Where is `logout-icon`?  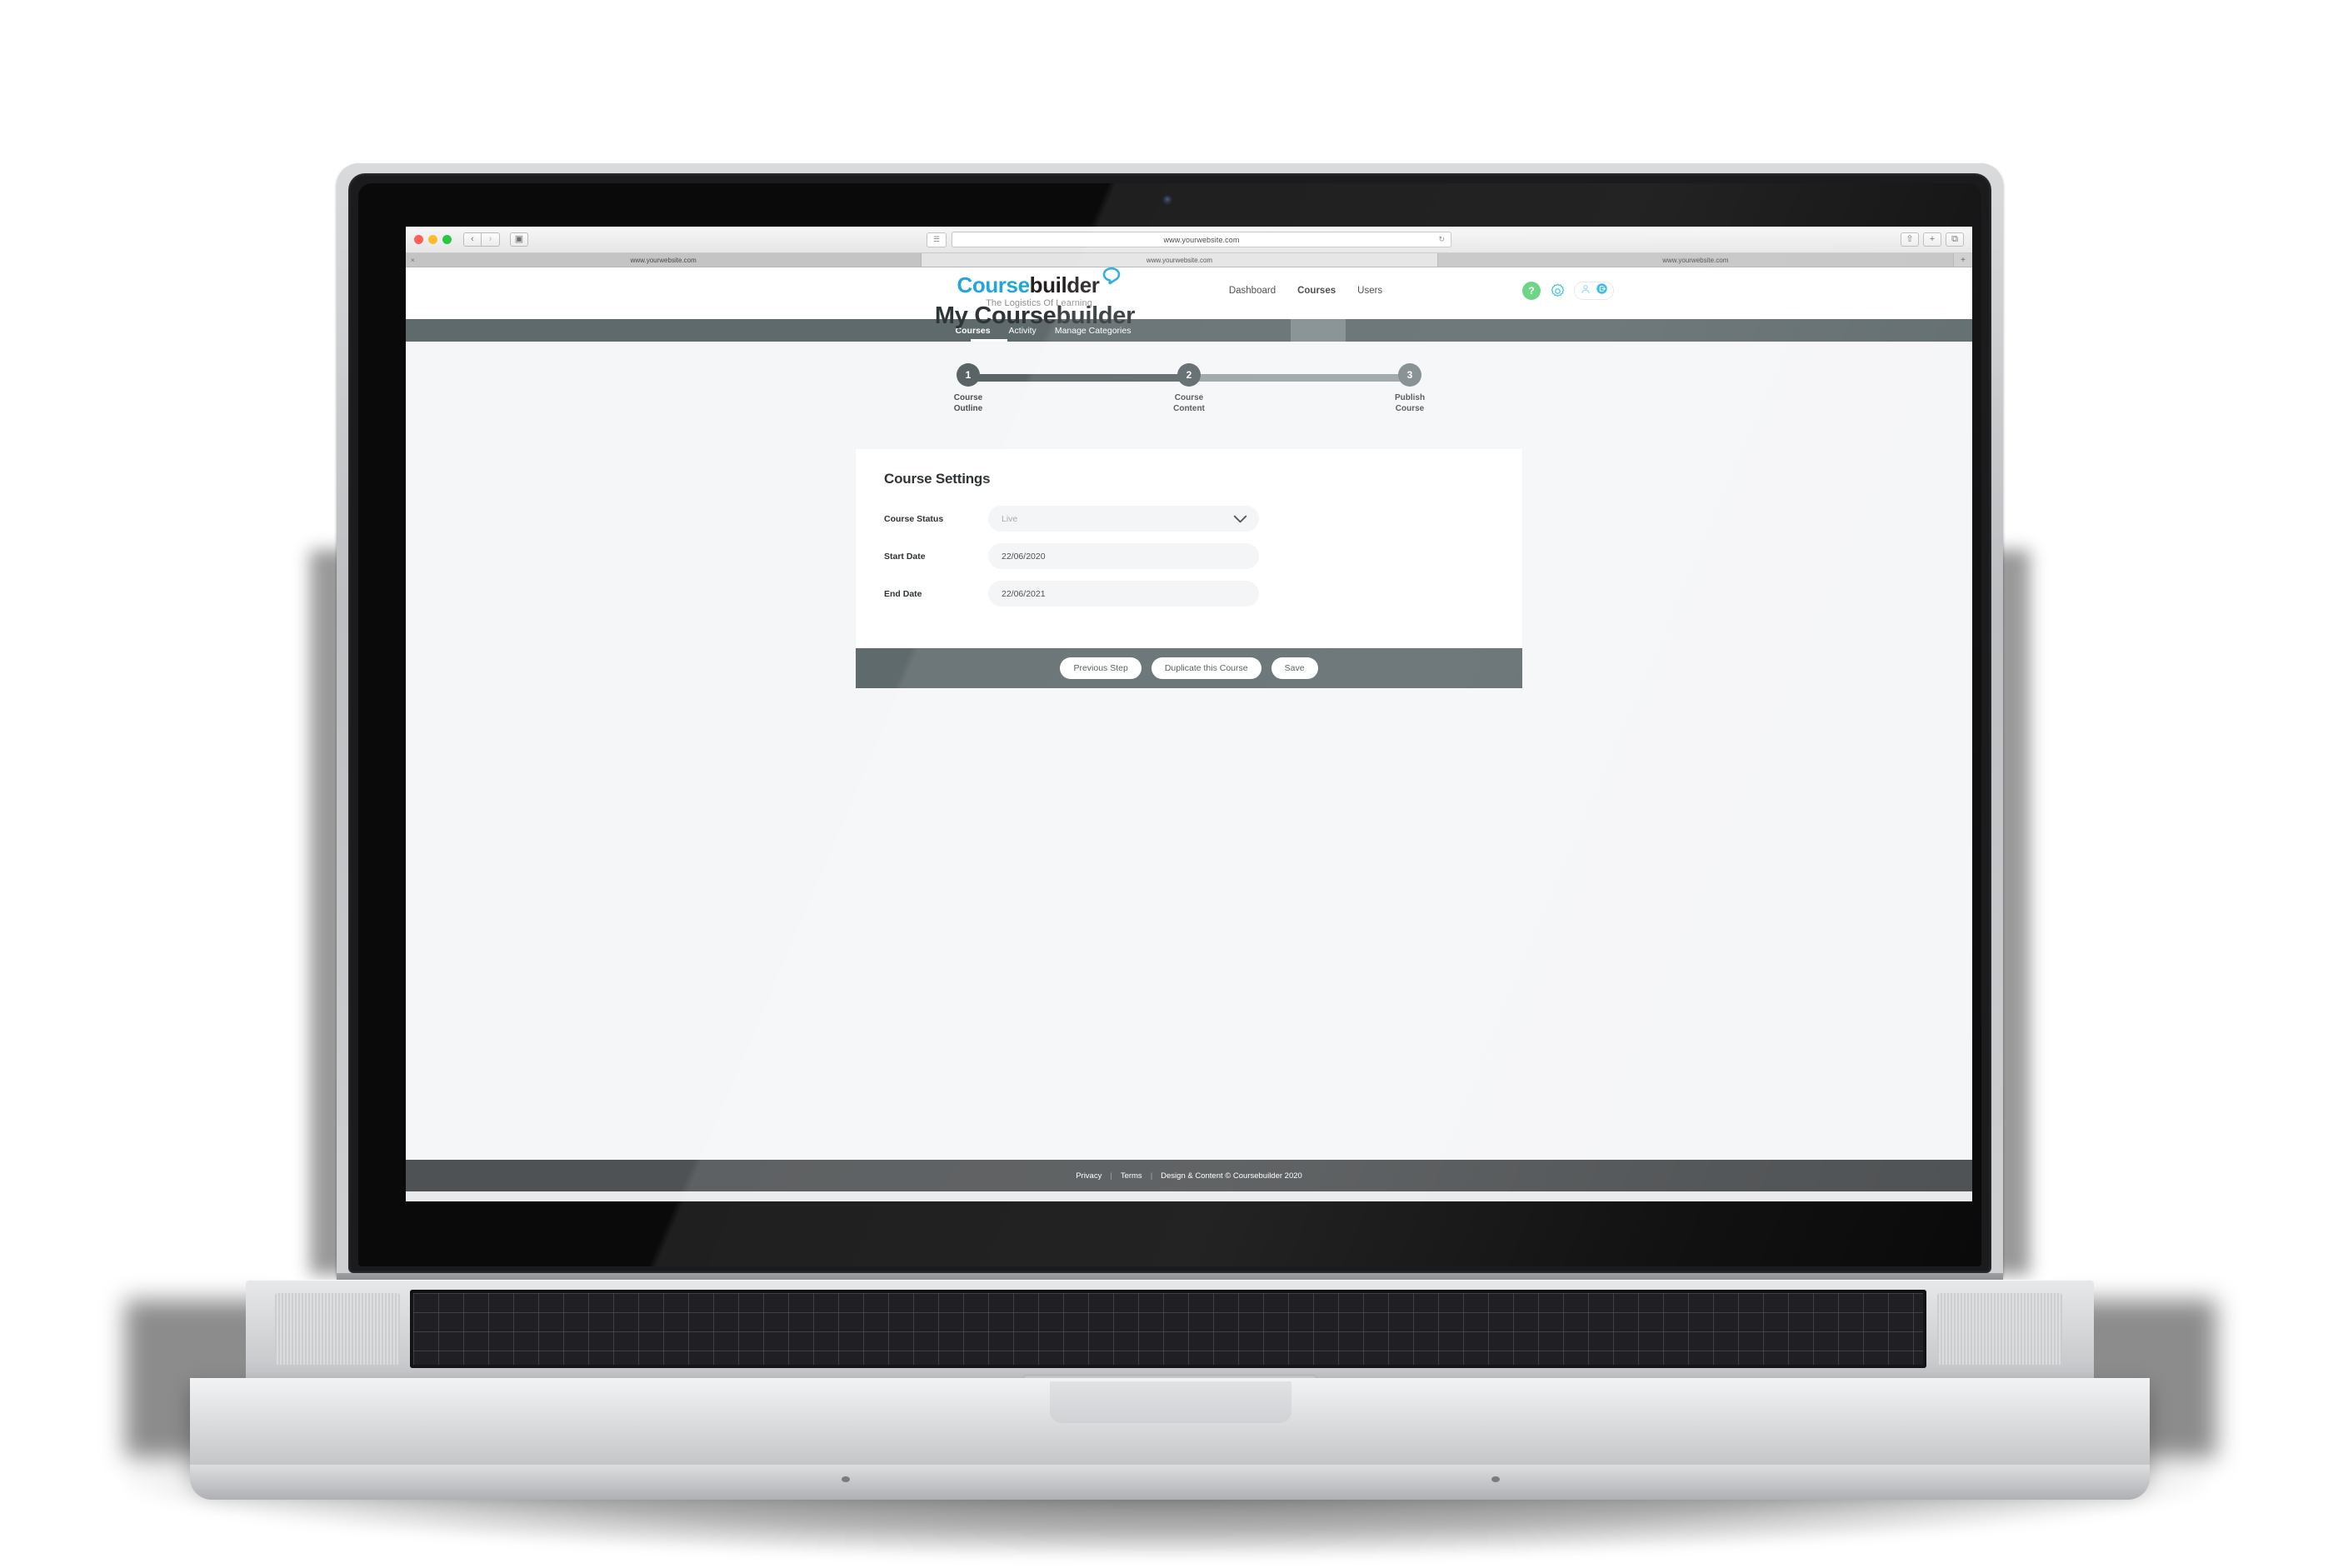
logout-icon is located at coordinates (1602, 290).